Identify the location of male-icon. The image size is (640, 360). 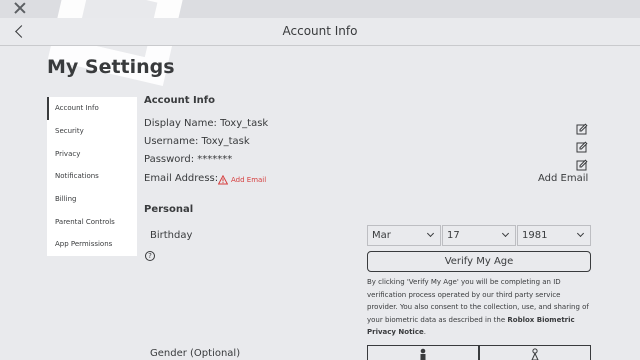
(423, 354).